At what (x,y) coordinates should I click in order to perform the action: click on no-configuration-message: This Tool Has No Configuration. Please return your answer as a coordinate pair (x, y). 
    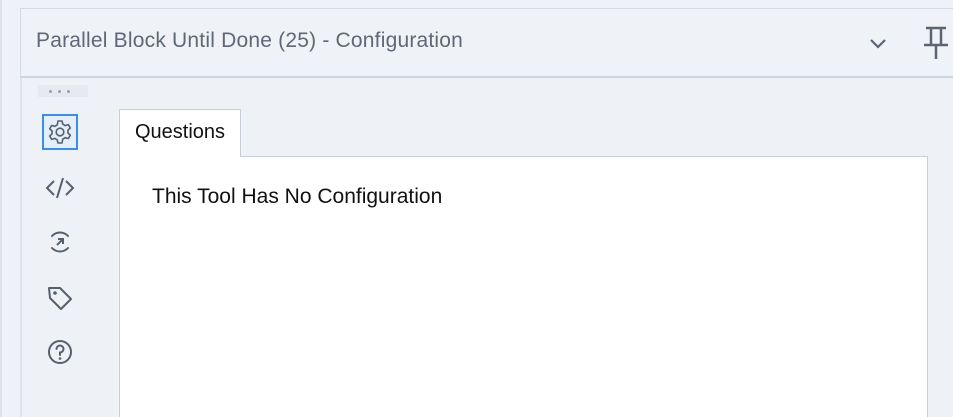
    Looking at the image, I should click on (297, 196).